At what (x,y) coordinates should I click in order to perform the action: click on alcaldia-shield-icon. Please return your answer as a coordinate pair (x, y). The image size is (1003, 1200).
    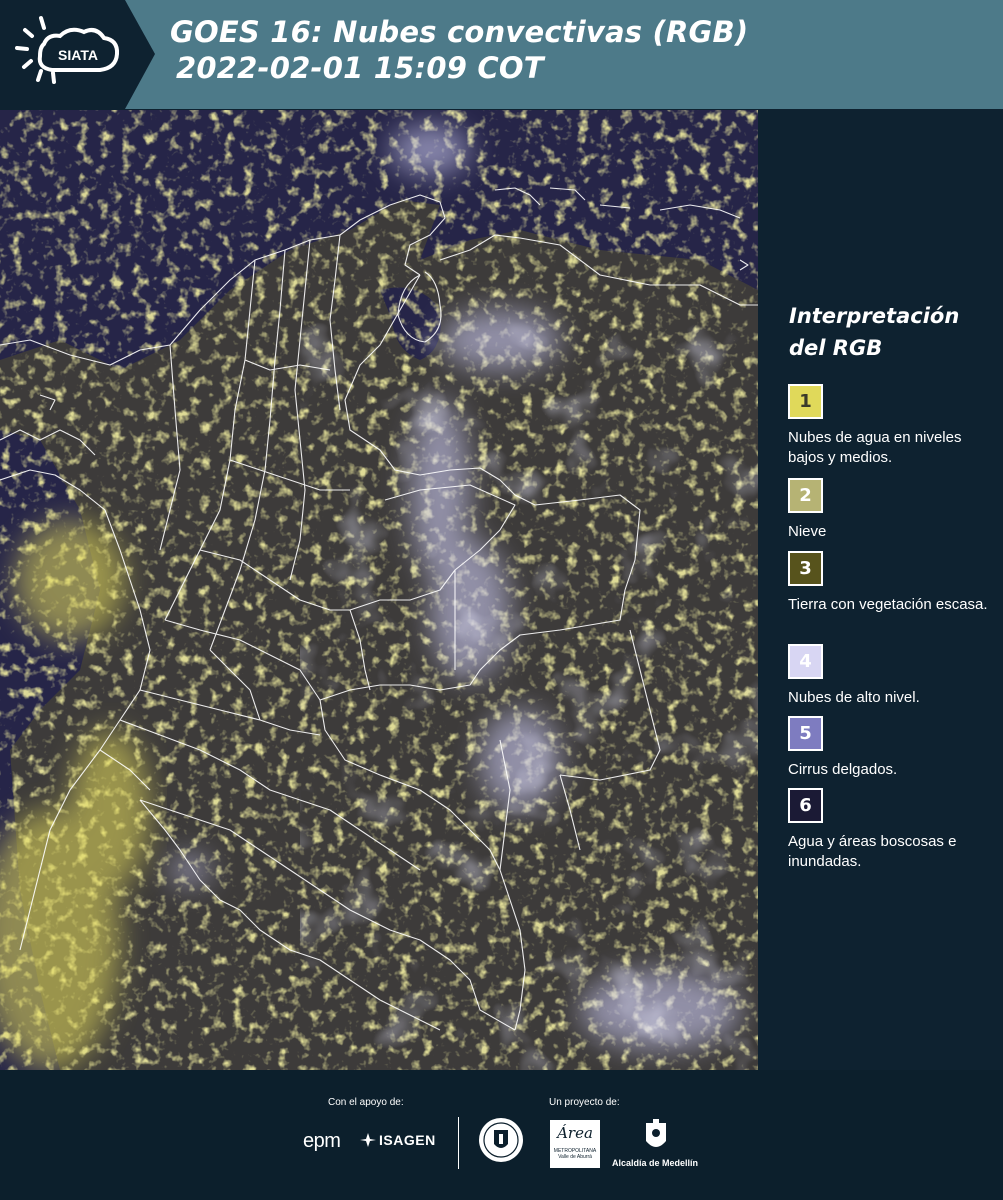
    Looking at the image, I should click on (656, 1133).